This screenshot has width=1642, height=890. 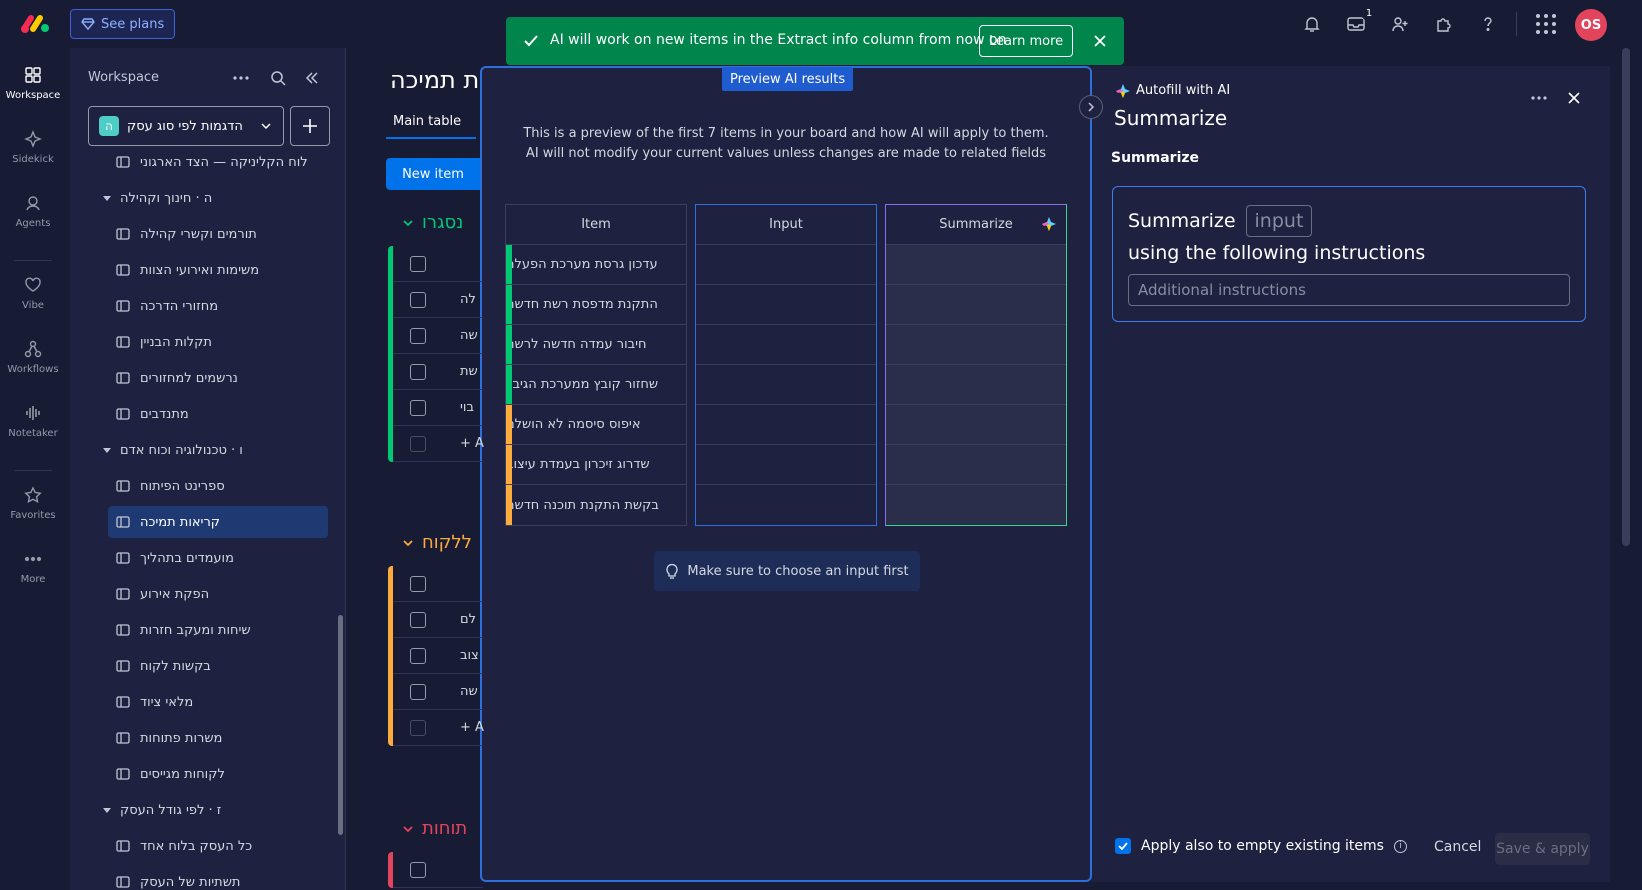 I want to click on see-plans-button: See plans, so click(x=123, y=24).